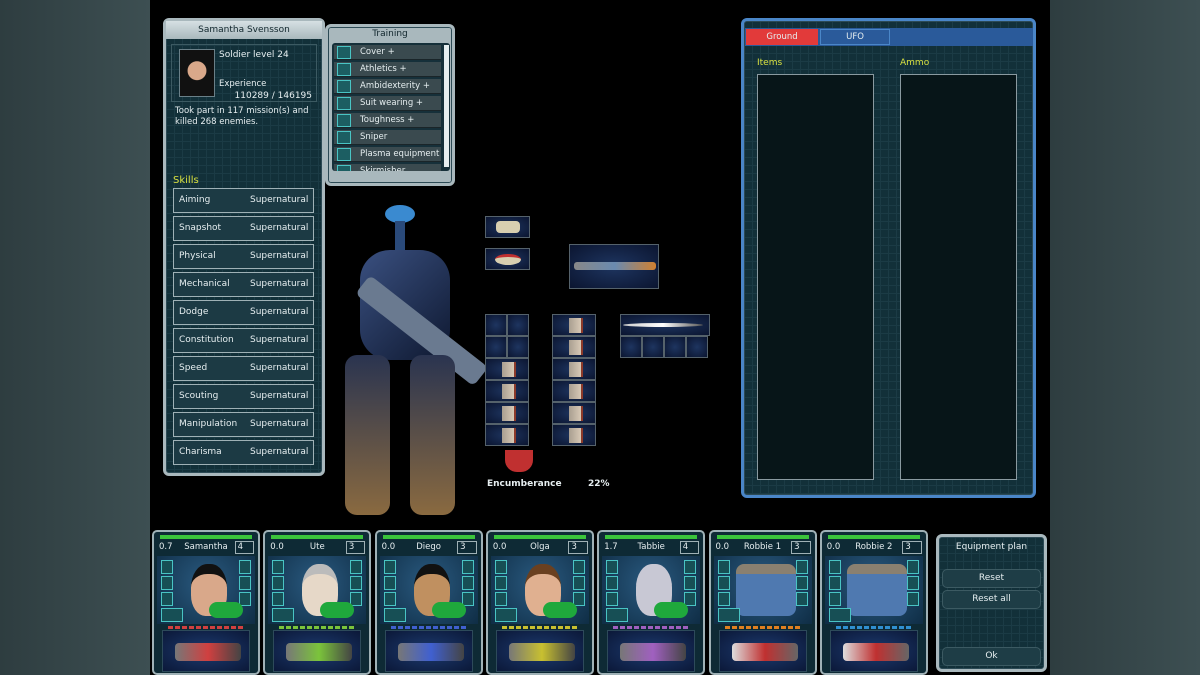 The width and height of the screenshot is (1200, 675). Describe the element at coordinates (75, 337) in the screenshot. I see `left-backdrop` at that location.